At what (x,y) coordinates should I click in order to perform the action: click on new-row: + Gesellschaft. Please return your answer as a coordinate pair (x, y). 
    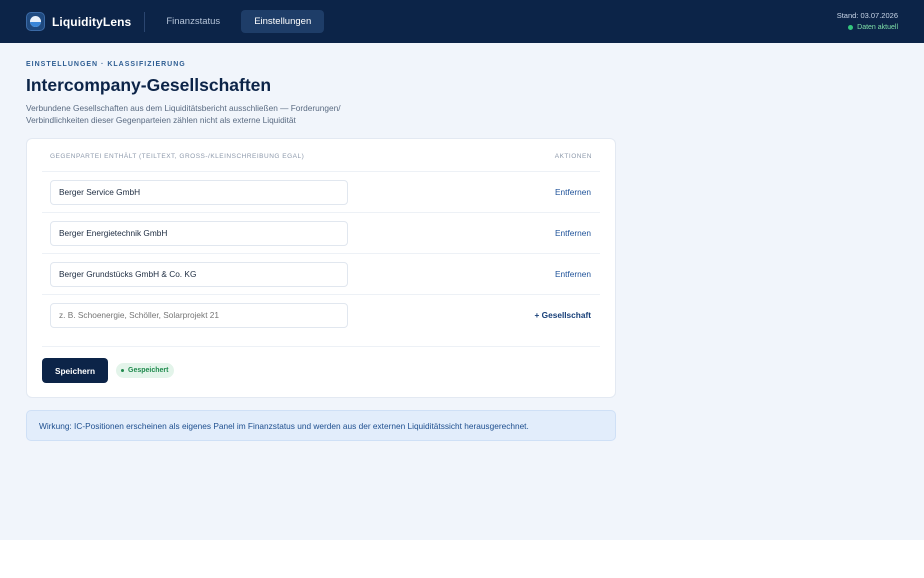
    Looking at the image, I should click on (321, 314).